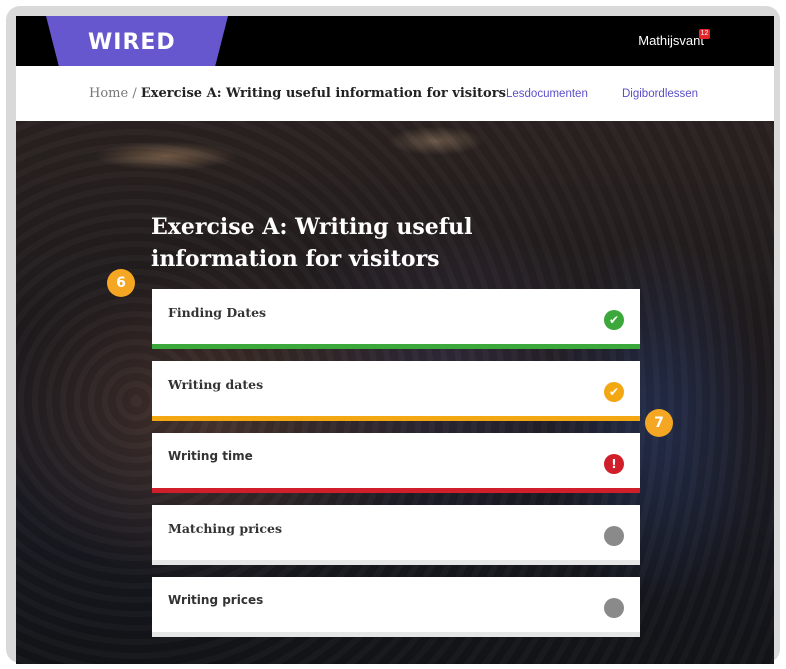 This screenshot has width=786, height=669. I want to click on breadcrumb-home: Home, so click(108, 93).